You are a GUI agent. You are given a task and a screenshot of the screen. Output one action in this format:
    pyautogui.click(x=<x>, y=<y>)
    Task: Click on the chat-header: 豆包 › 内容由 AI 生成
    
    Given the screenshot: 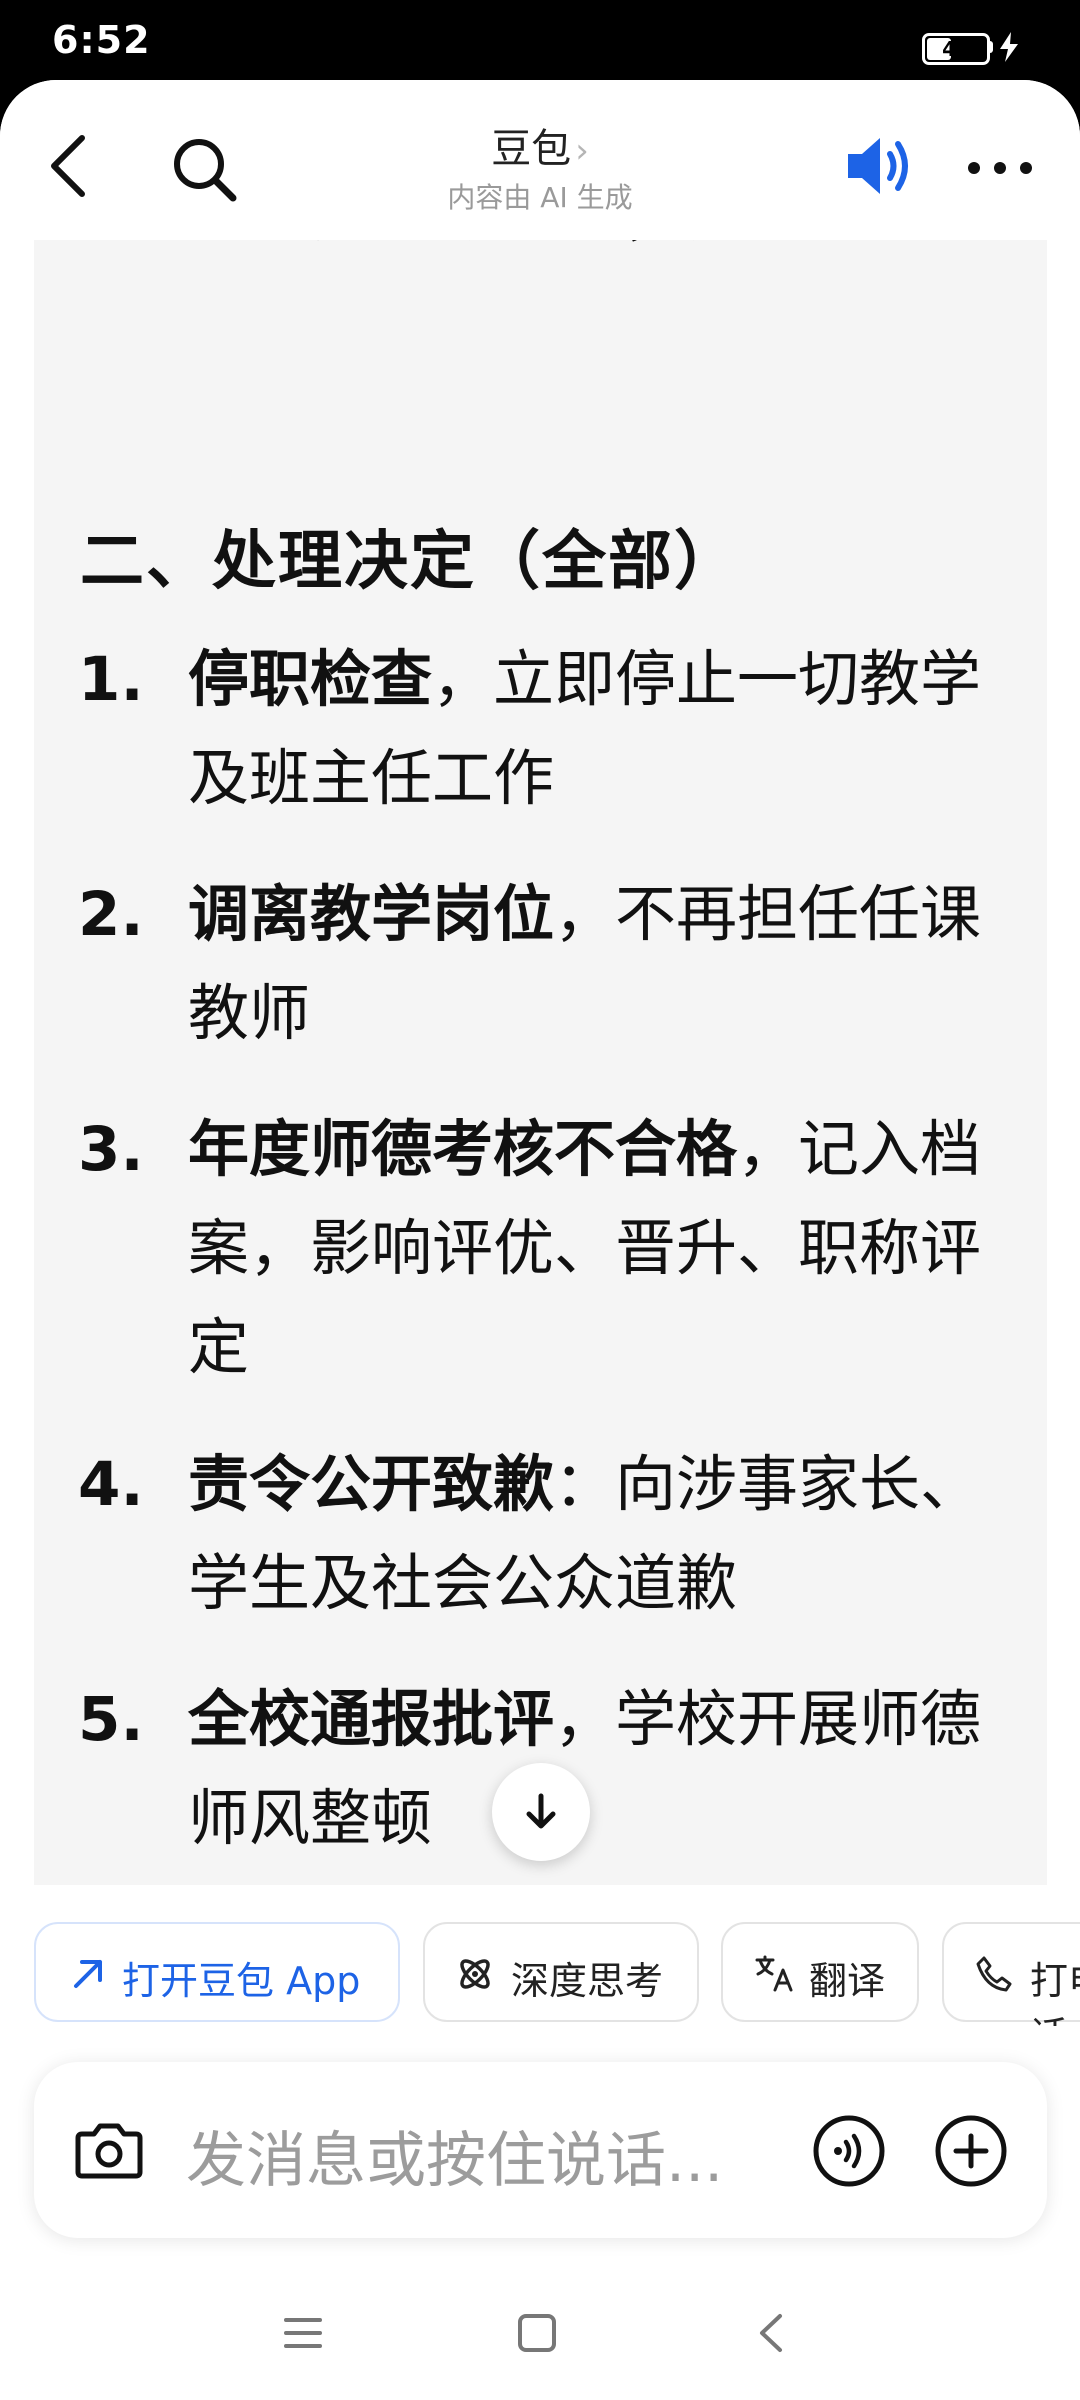 What is the action you would take?
    pyautogui.click(x=540, y=160)
    